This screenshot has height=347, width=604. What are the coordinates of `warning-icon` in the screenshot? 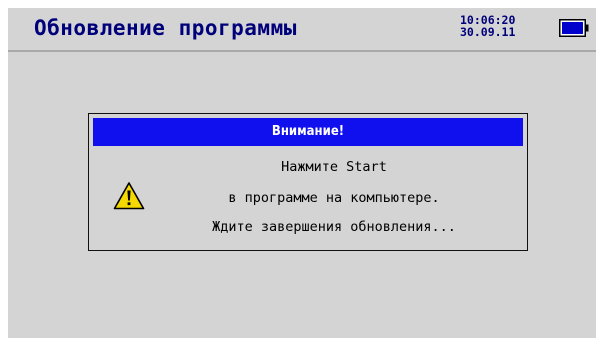 It's located at (129, 196).